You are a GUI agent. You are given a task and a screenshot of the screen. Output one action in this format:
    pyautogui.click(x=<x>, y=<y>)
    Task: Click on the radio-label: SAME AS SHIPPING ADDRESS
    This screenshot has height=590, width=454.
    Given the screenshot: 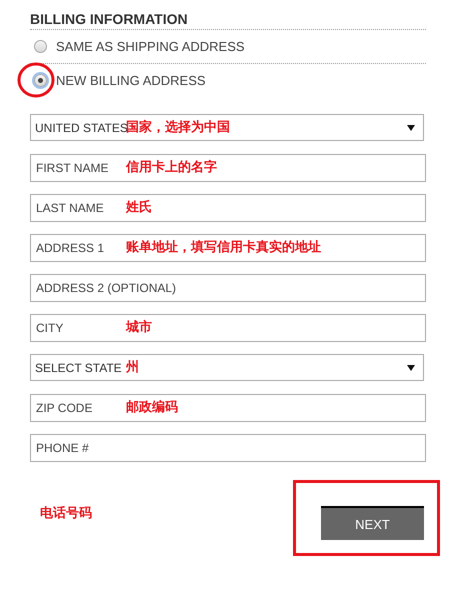 What is the action you would take?
    pyautogui.click(x=150, y=46)
    